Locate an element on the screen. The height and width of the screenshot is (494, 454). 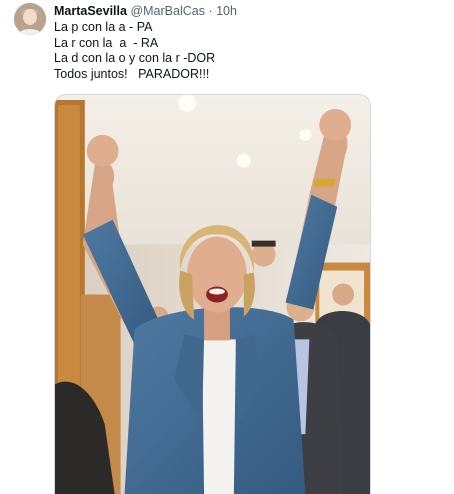
user-avatar-icon is located at coordinates (30, 19).